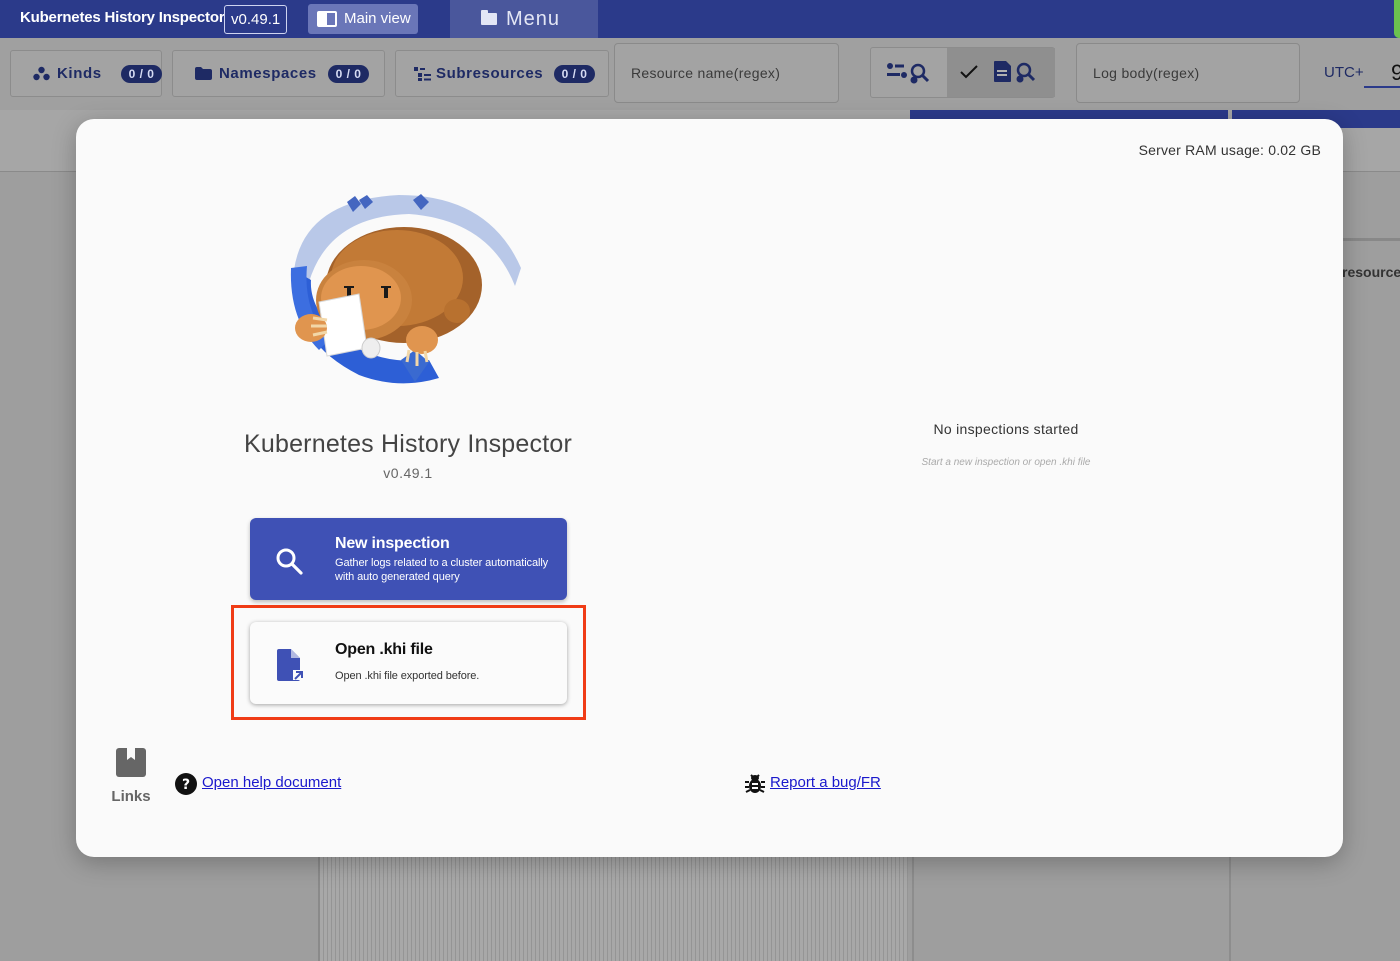 This screenshot has height=961, width=1400. I want to click on product-version: v0.49.1, so click(408, 473).